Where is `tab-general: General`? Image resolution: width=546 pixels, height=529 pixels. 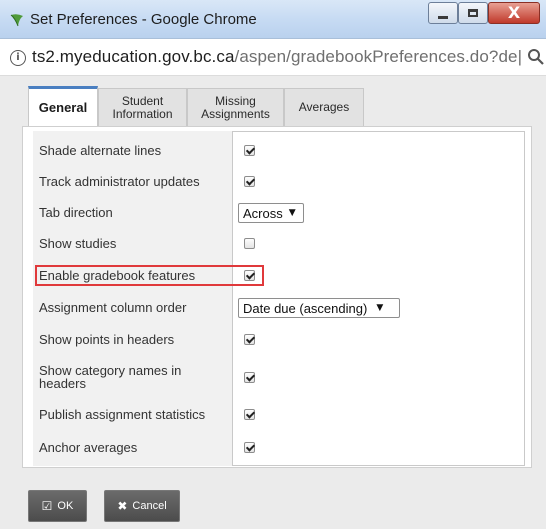 tab-general: General is located at coordinates (63, 106).